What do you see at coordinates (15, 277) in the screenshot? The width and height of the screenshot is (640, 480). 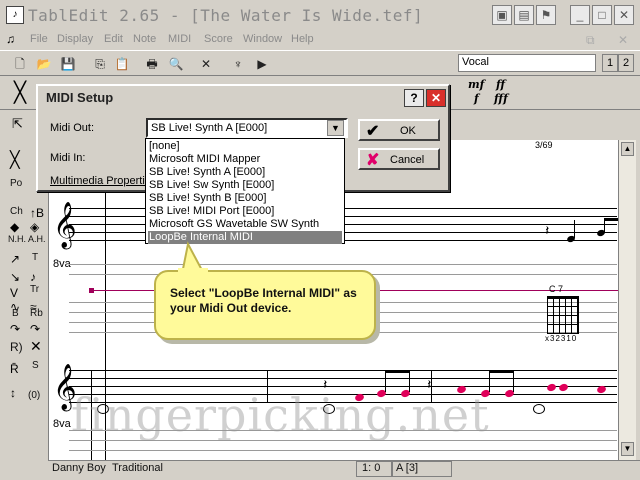 I see `slide-down-icon: ↘` at bounding box center [15, 277].